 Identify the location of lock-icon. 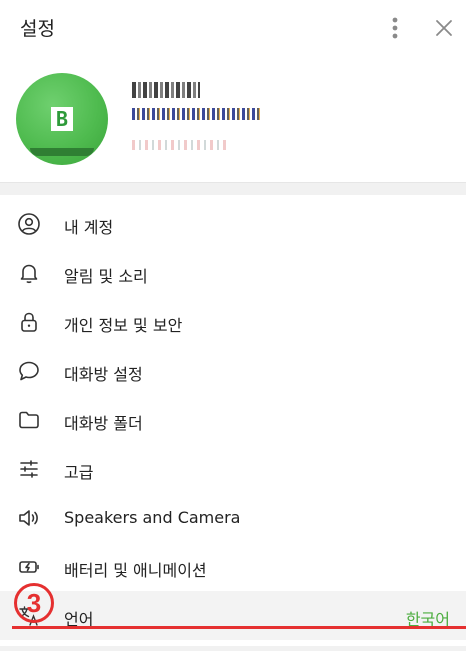
(29, 322).